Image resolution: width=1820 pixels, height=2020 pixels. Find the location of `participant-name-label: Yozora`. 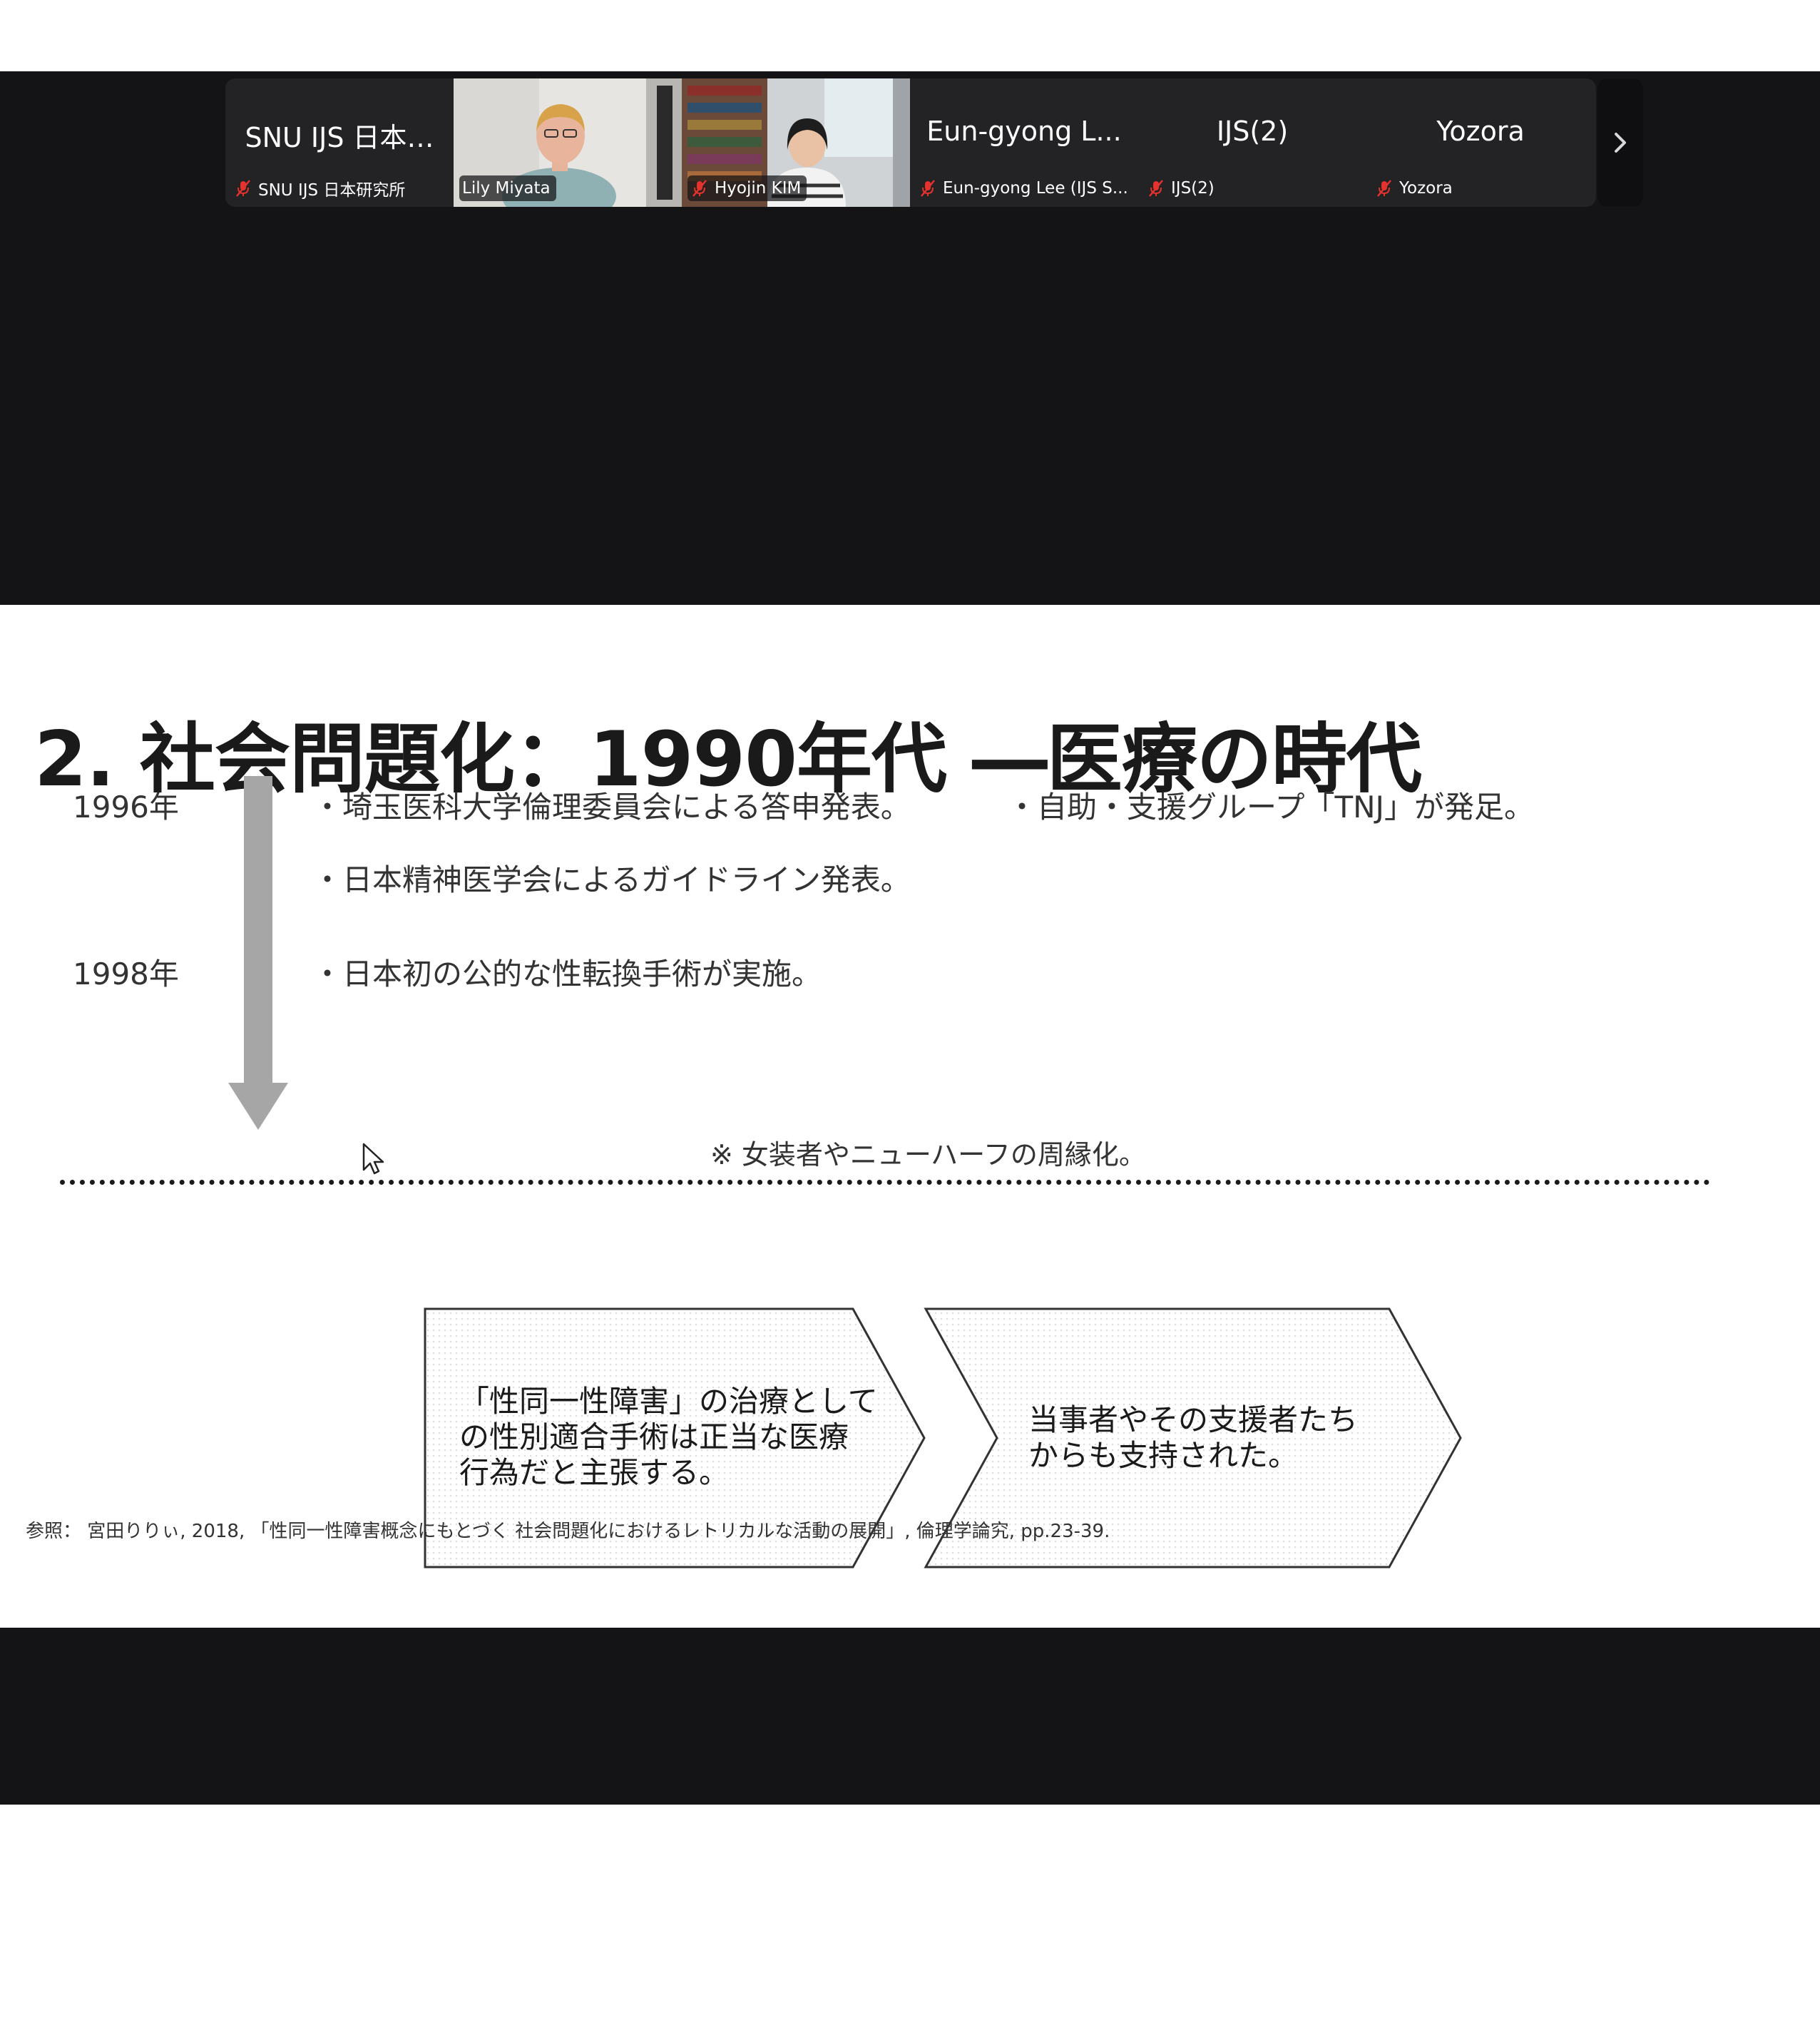

participant-name-label: Yozora is located at coordinates (1415, 188).